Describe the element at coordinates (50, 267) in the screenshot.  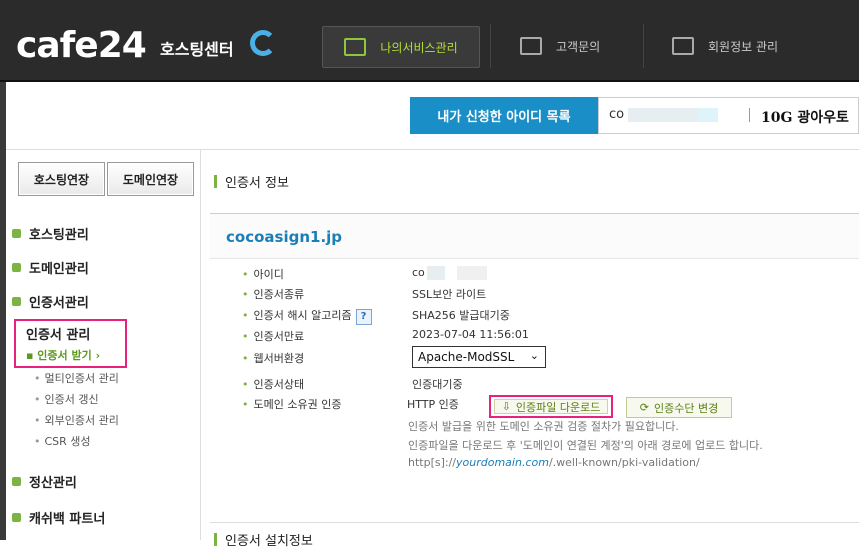
I see `sidebar-item-domain: 도메인관리` at that location.